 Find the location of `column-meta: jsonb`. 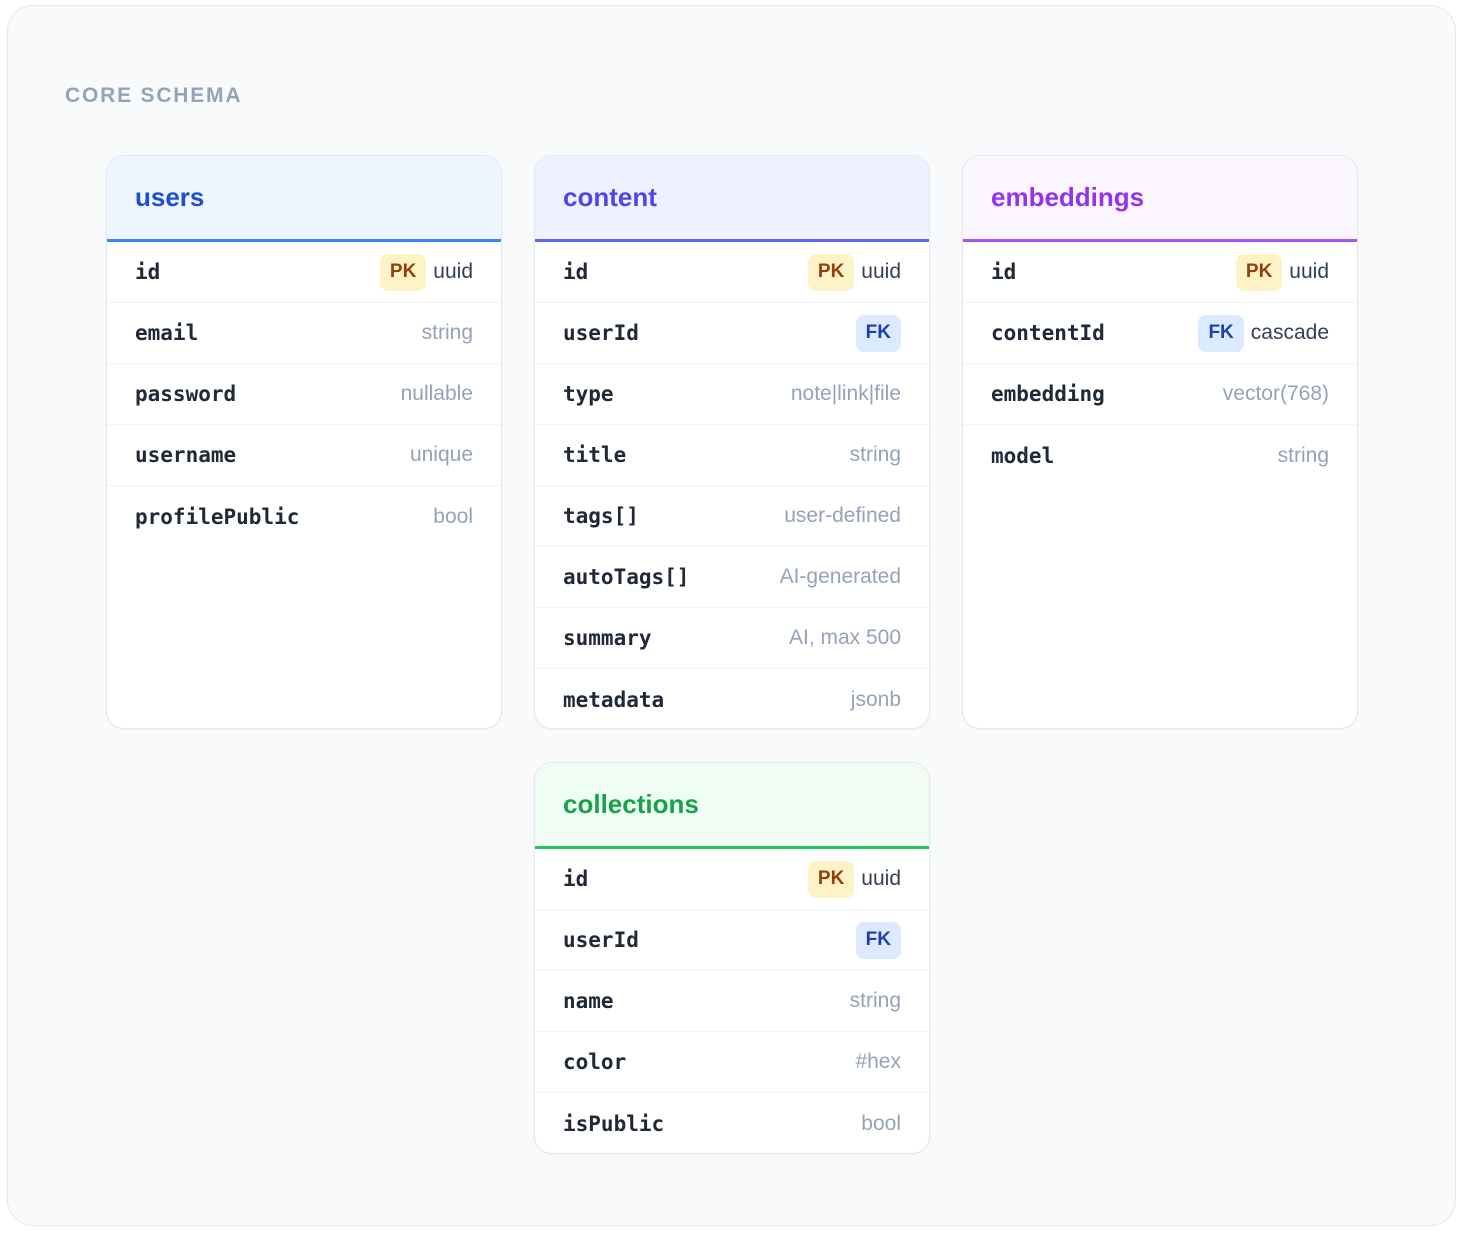

column-meta: jsonb is located at coordinates (876, 700).